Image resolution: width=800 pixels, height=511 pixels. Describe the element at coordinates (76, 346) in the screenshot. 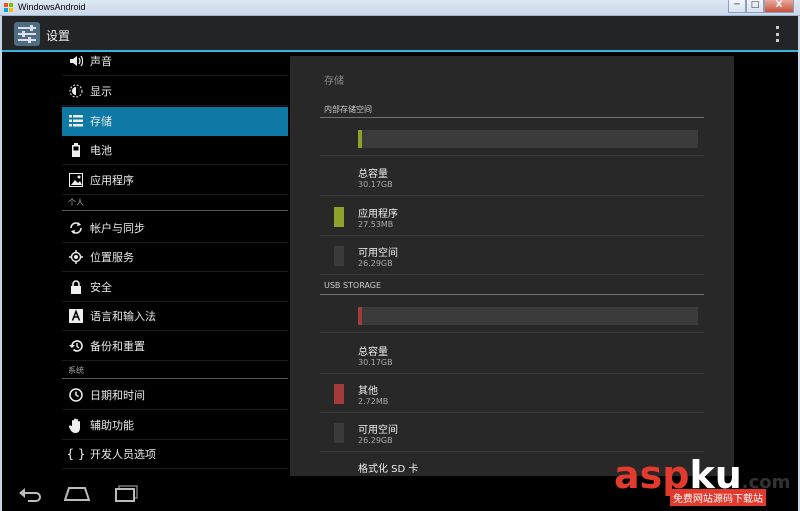

I see `backup-icon` at that location.